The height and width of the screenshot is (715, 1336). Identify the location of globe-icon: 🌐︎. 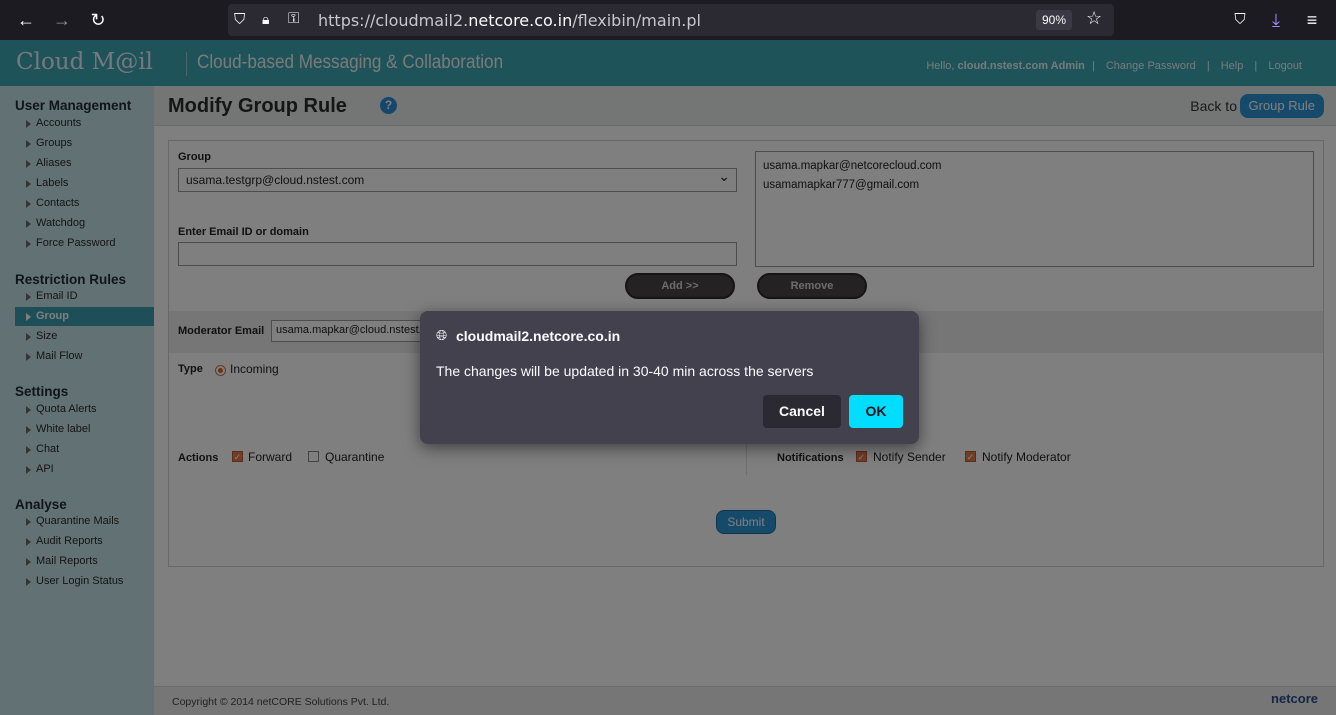
(442, 335).